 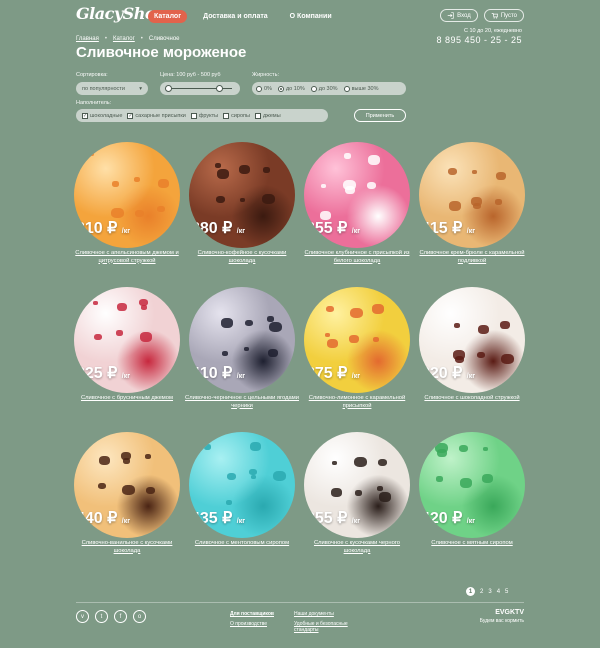 I want to click on product-card: 420 ₽ /кг Сливочное с мятным сиропом, so click(x=472, y=489).